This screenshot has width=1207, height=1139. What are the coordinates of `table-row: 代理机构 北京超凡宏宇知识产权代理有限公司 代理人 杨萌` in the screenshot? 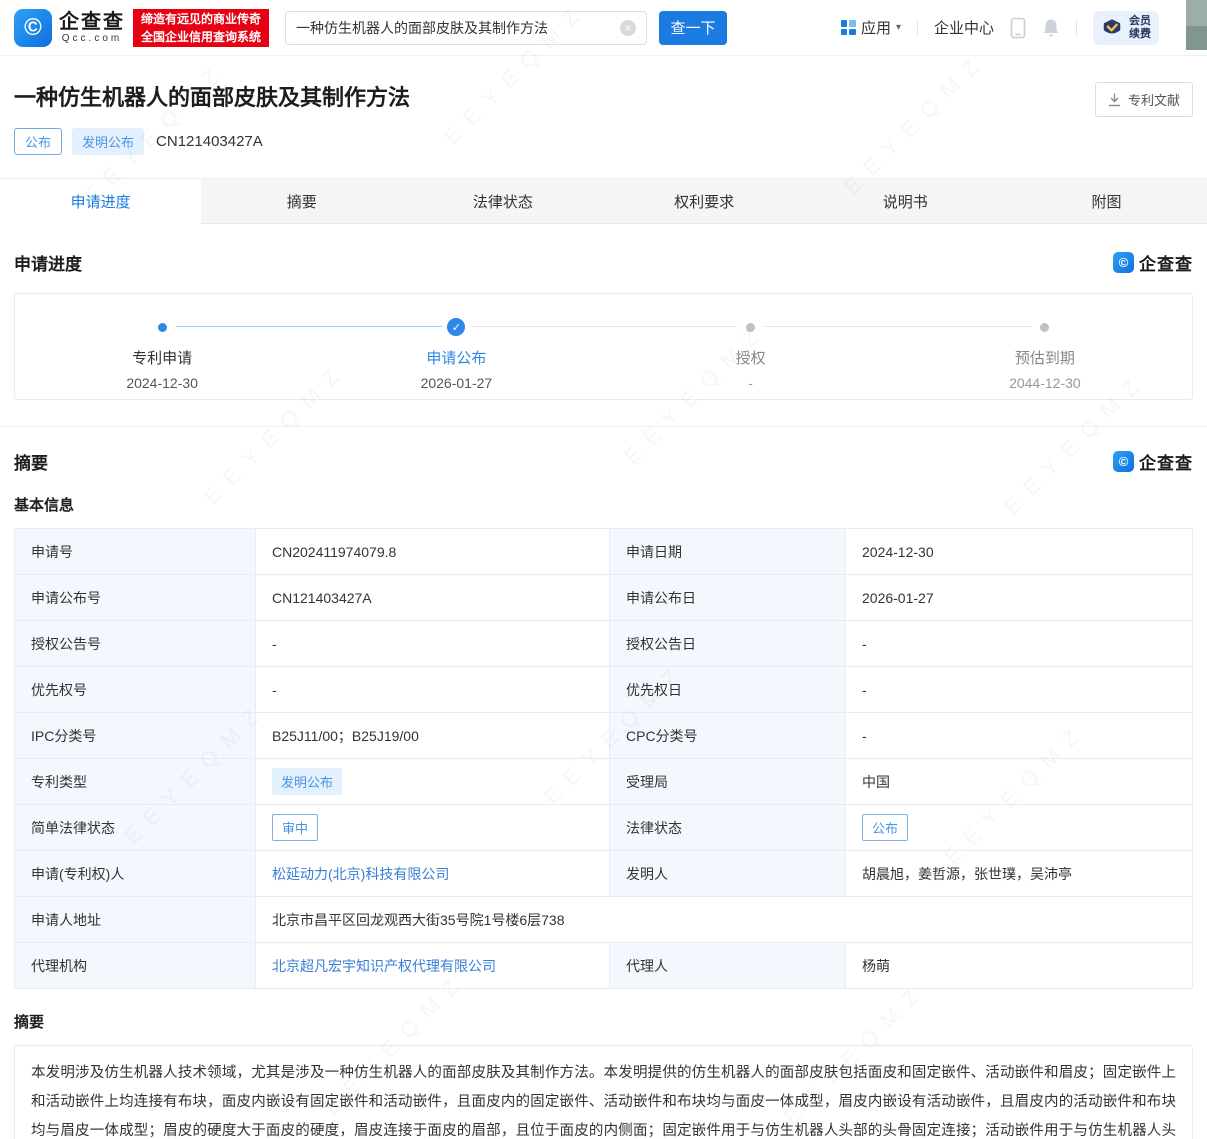 It's located at (603, 965).